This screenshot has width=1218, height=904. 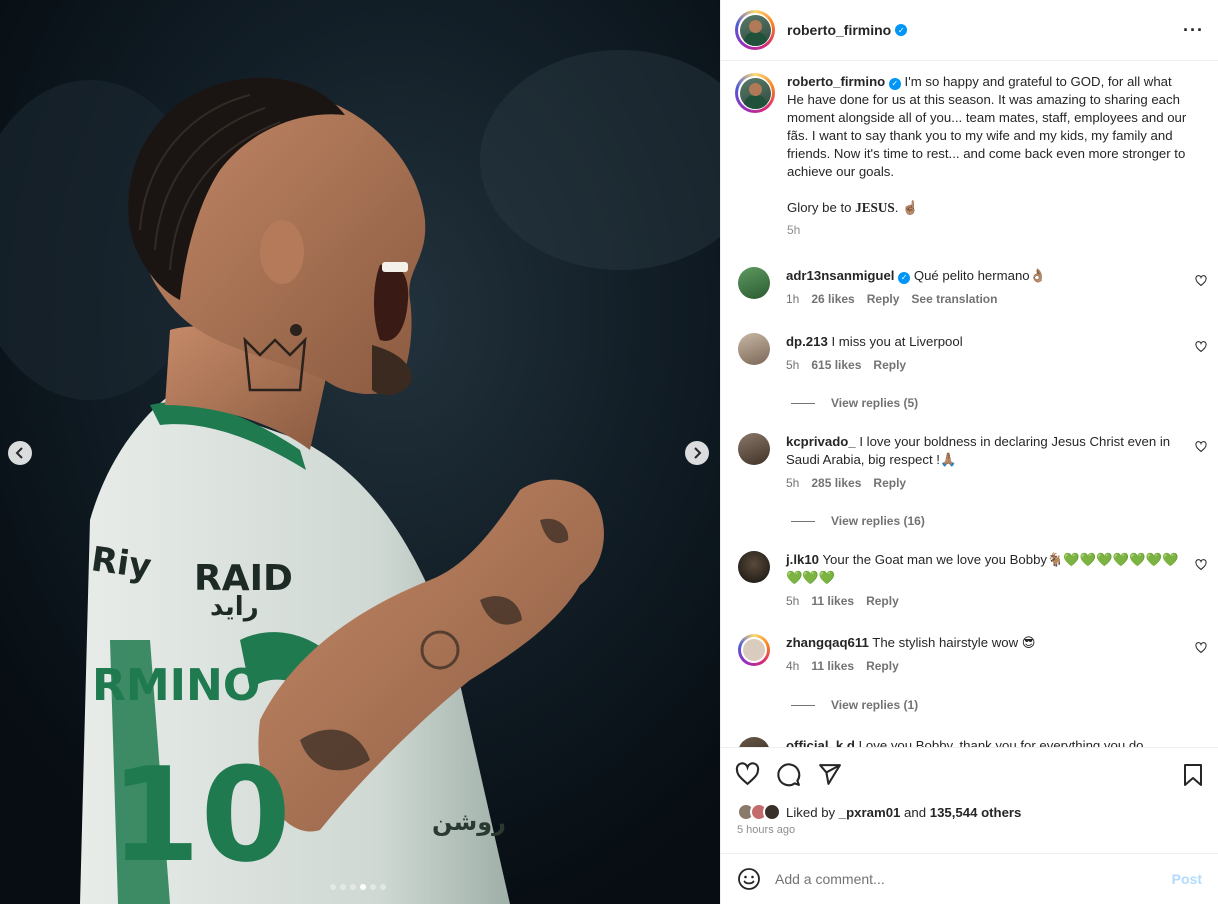 I want to click on view-replies-label: View replies (1), so click(x=875, y=705).